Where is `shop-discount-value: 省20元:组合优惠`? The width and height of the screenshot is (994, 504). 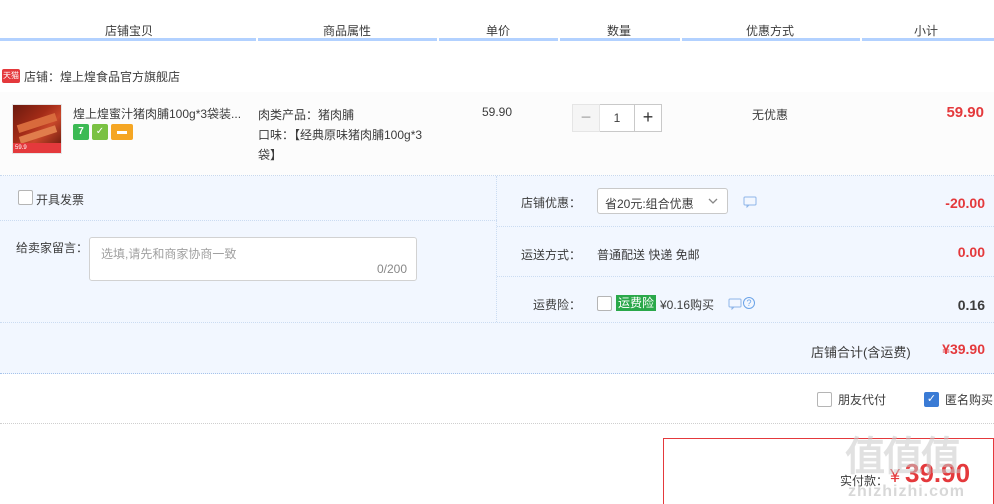 shop-discount-value: 省20元:组合优惠 is located at coordinates (649, 204).